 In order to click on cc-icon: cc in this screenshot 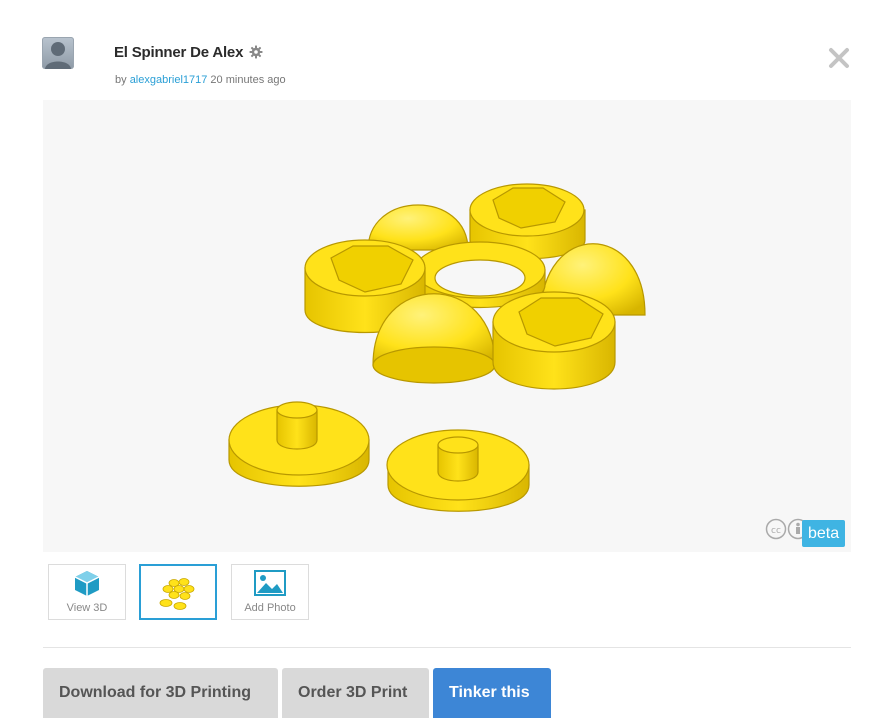, I will do `click(776, 529)`.